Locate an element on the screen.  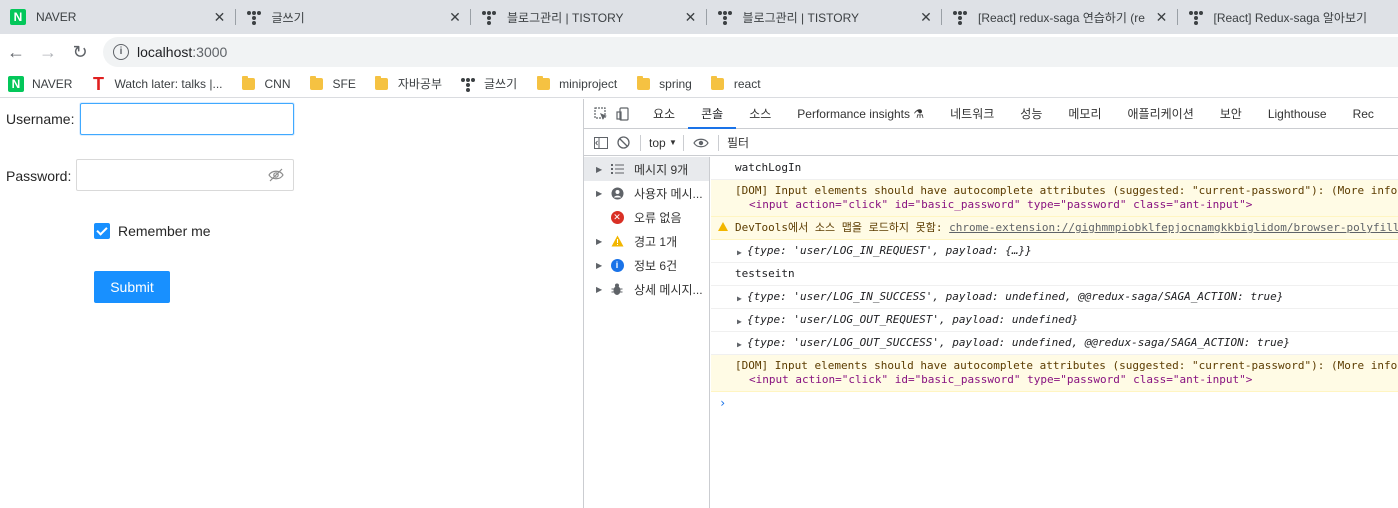
tab-network: 네트워크 is located at coordinates (972, 114).